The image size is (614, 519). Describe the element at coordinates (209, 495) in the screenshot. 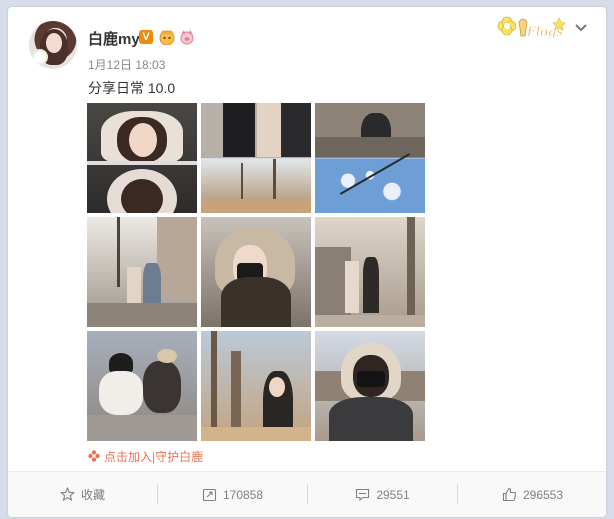

I see `repost-icon` at that location.